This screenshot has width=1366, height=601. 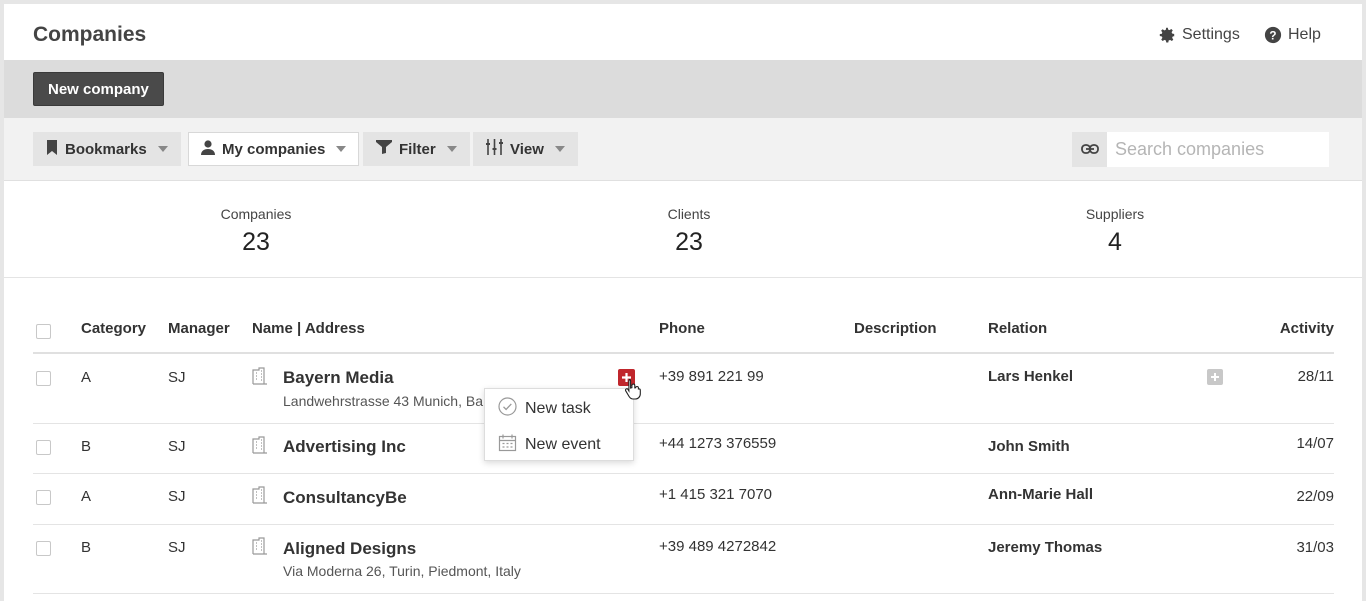 I want to click on plus-icon, so click(x=1215, y=377).